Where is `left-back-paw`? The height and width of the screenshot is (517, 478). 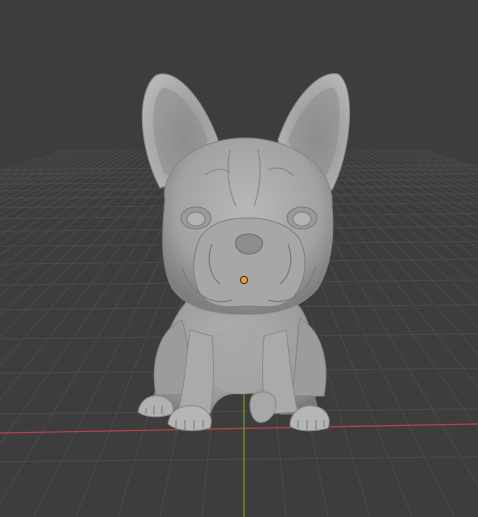
left-back-paw is located at coordinates (155, 406).